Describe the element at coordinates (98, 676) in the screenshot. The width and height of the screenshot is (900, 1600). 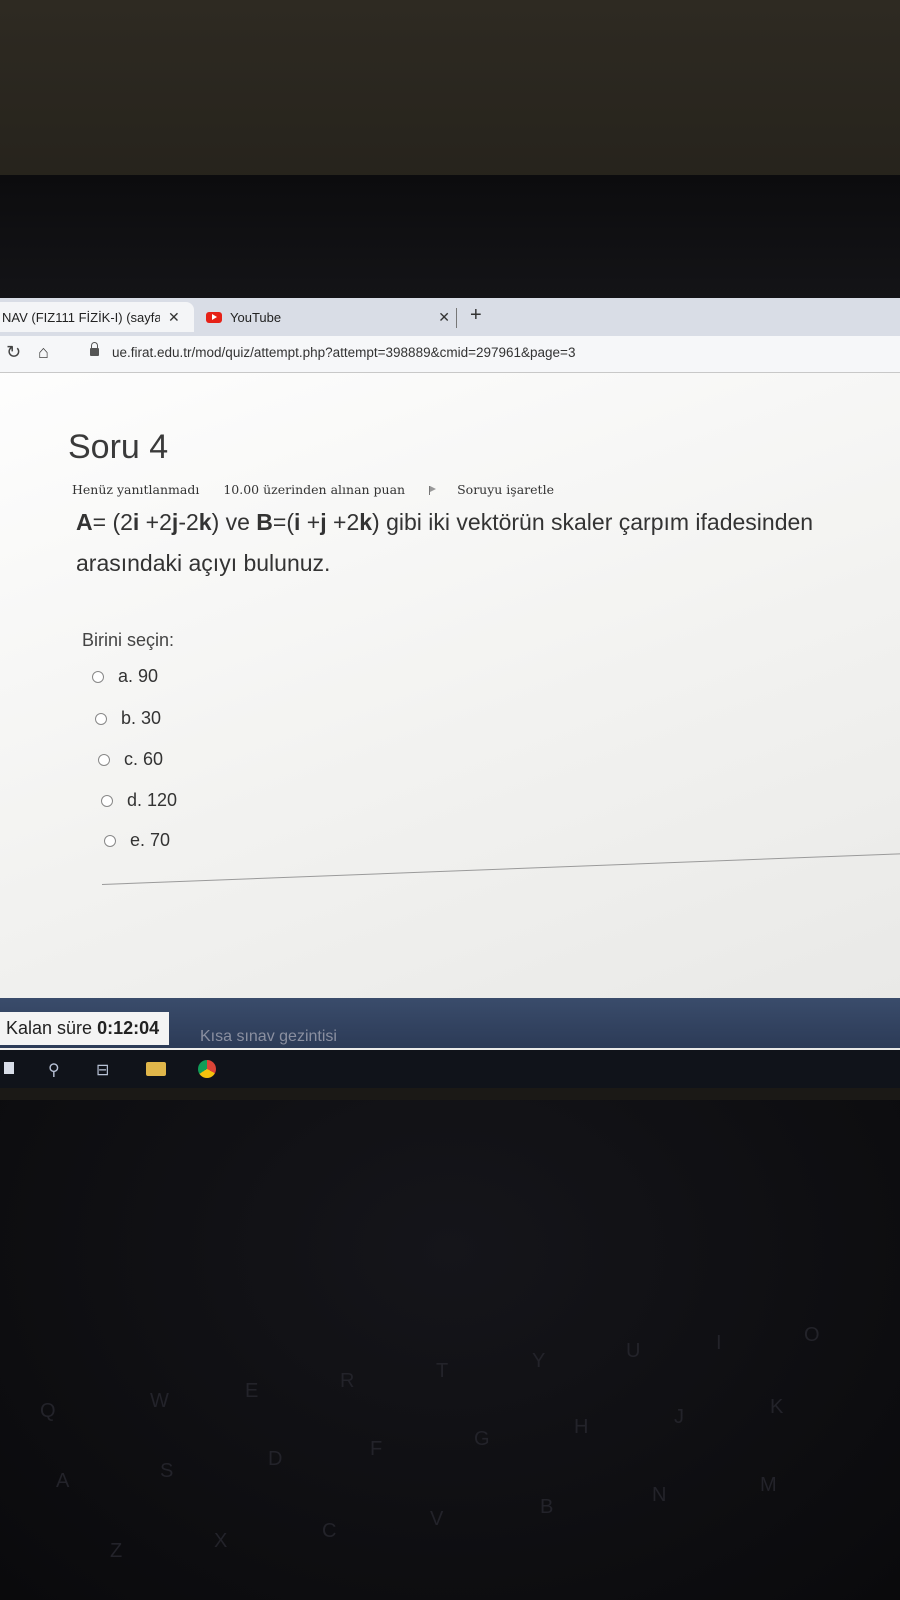
I see `option-a-radio` at that location.